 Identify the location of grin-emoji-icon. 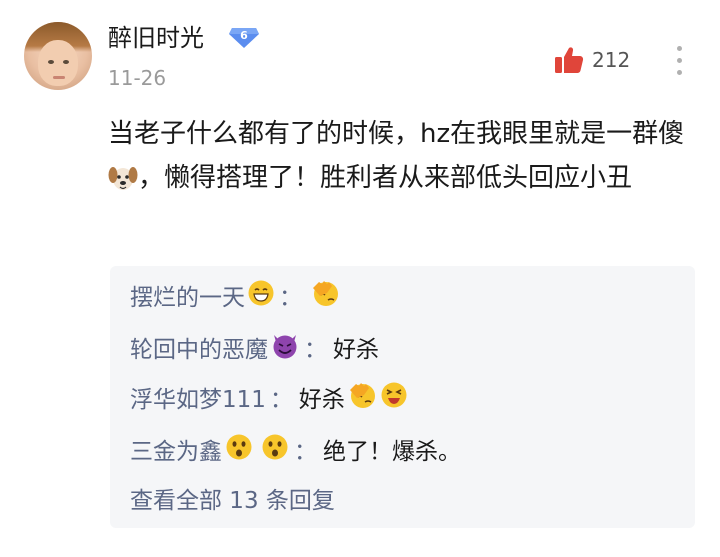
(261, 298).